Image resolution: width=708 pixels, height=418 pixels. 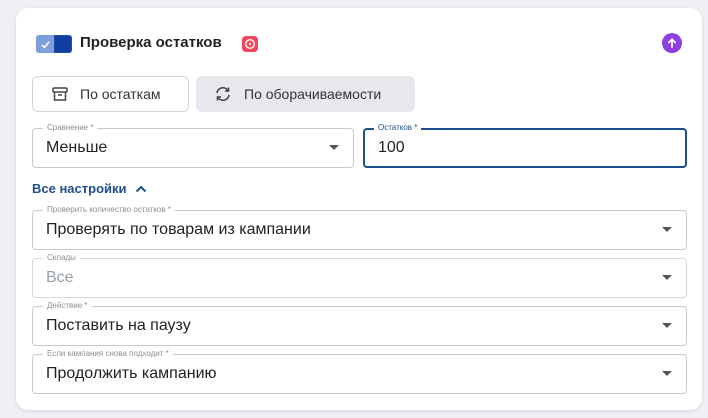 I want to click on mode-by-stock-label: По остаткам, so click(x=120, y=94).